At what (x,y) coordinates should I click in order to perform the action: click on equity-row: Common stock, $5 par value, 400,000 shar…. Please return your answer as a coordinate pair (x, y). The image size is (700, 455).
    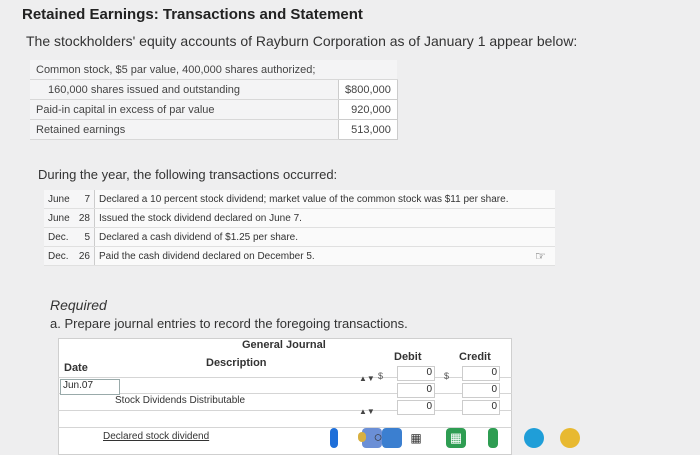
    Looking at the image, I should click on (214, 70).